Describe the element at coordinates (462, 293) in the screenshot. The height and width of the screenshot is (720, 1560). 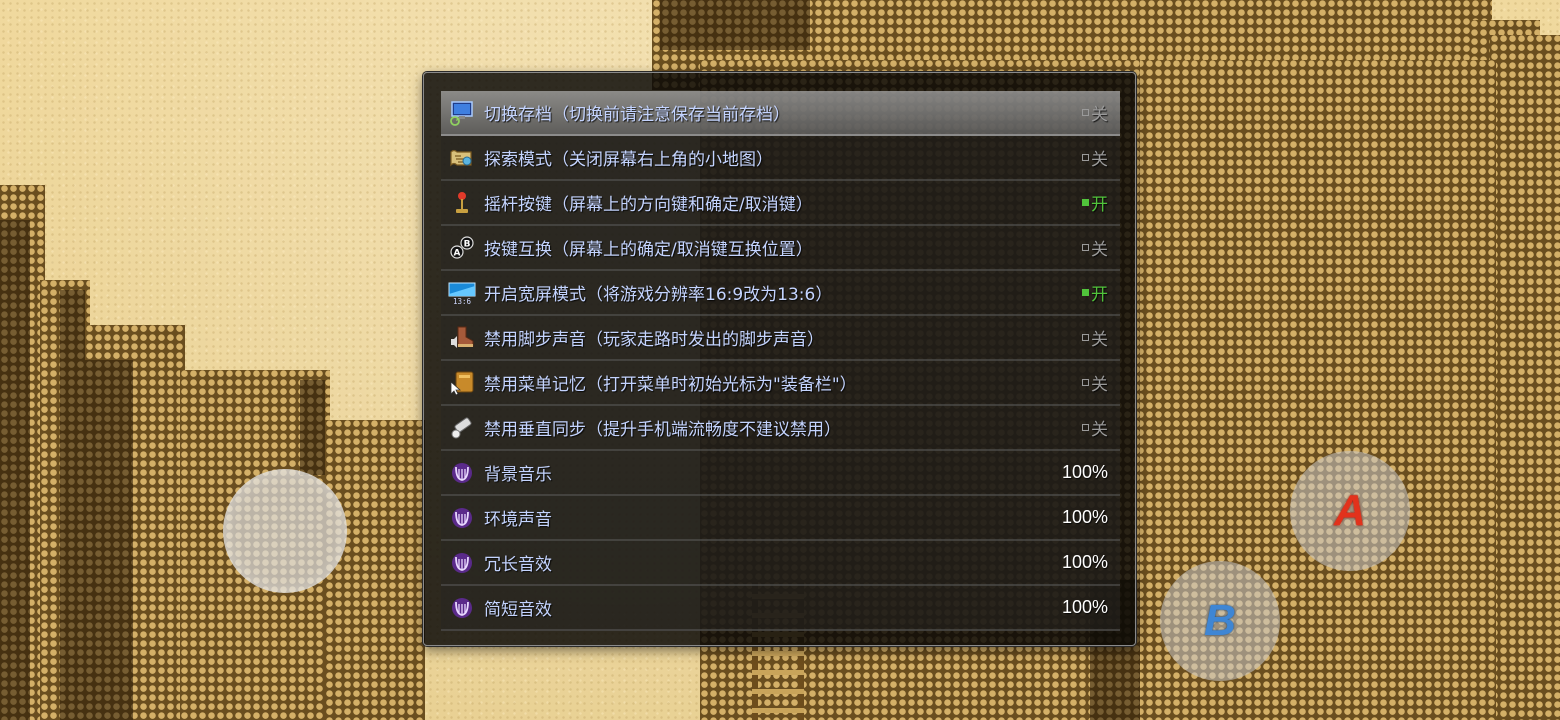
I see `widescreen-icon: 13:6` at that location.